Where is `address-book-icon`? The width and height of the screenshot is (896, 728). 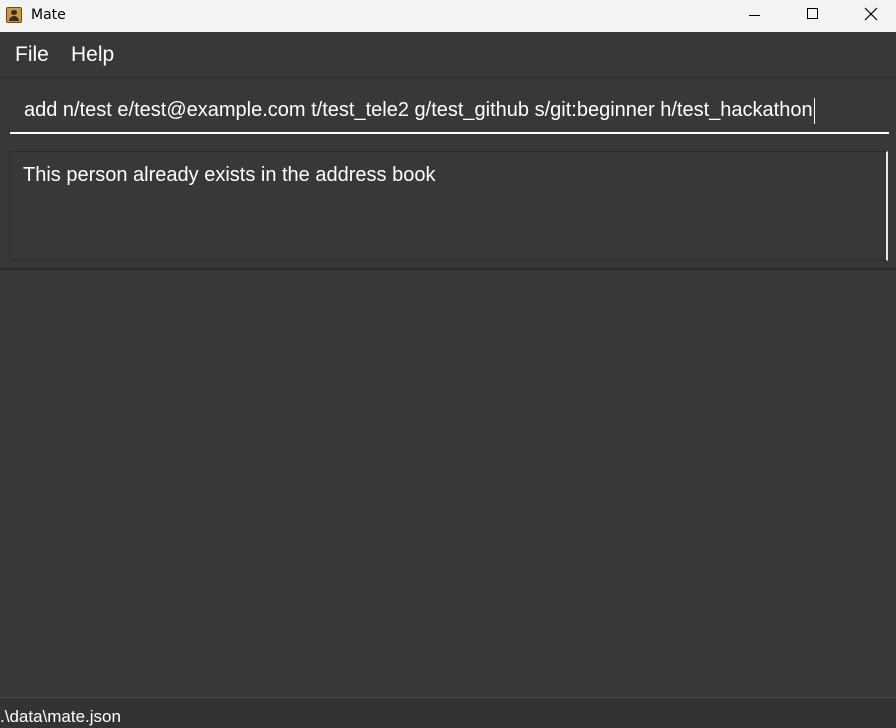 address-book-icon is located at coordinates (14, 15).